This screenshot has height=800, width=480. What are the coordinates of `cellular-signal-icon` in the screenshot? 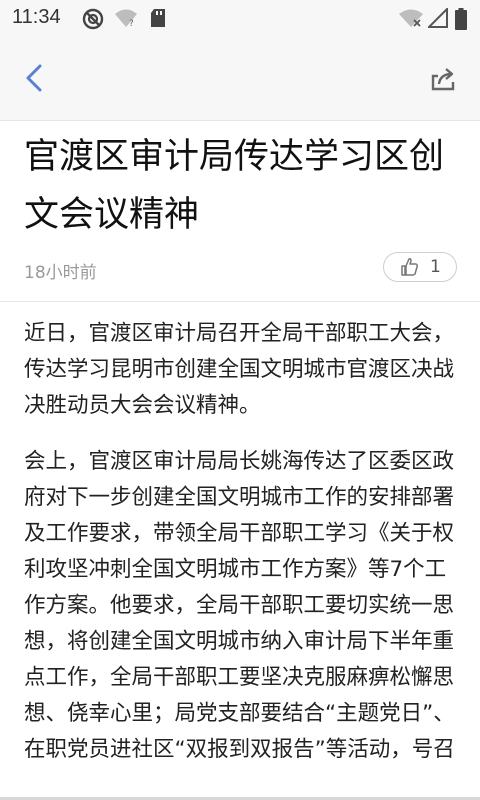 It's located at (437, 19).